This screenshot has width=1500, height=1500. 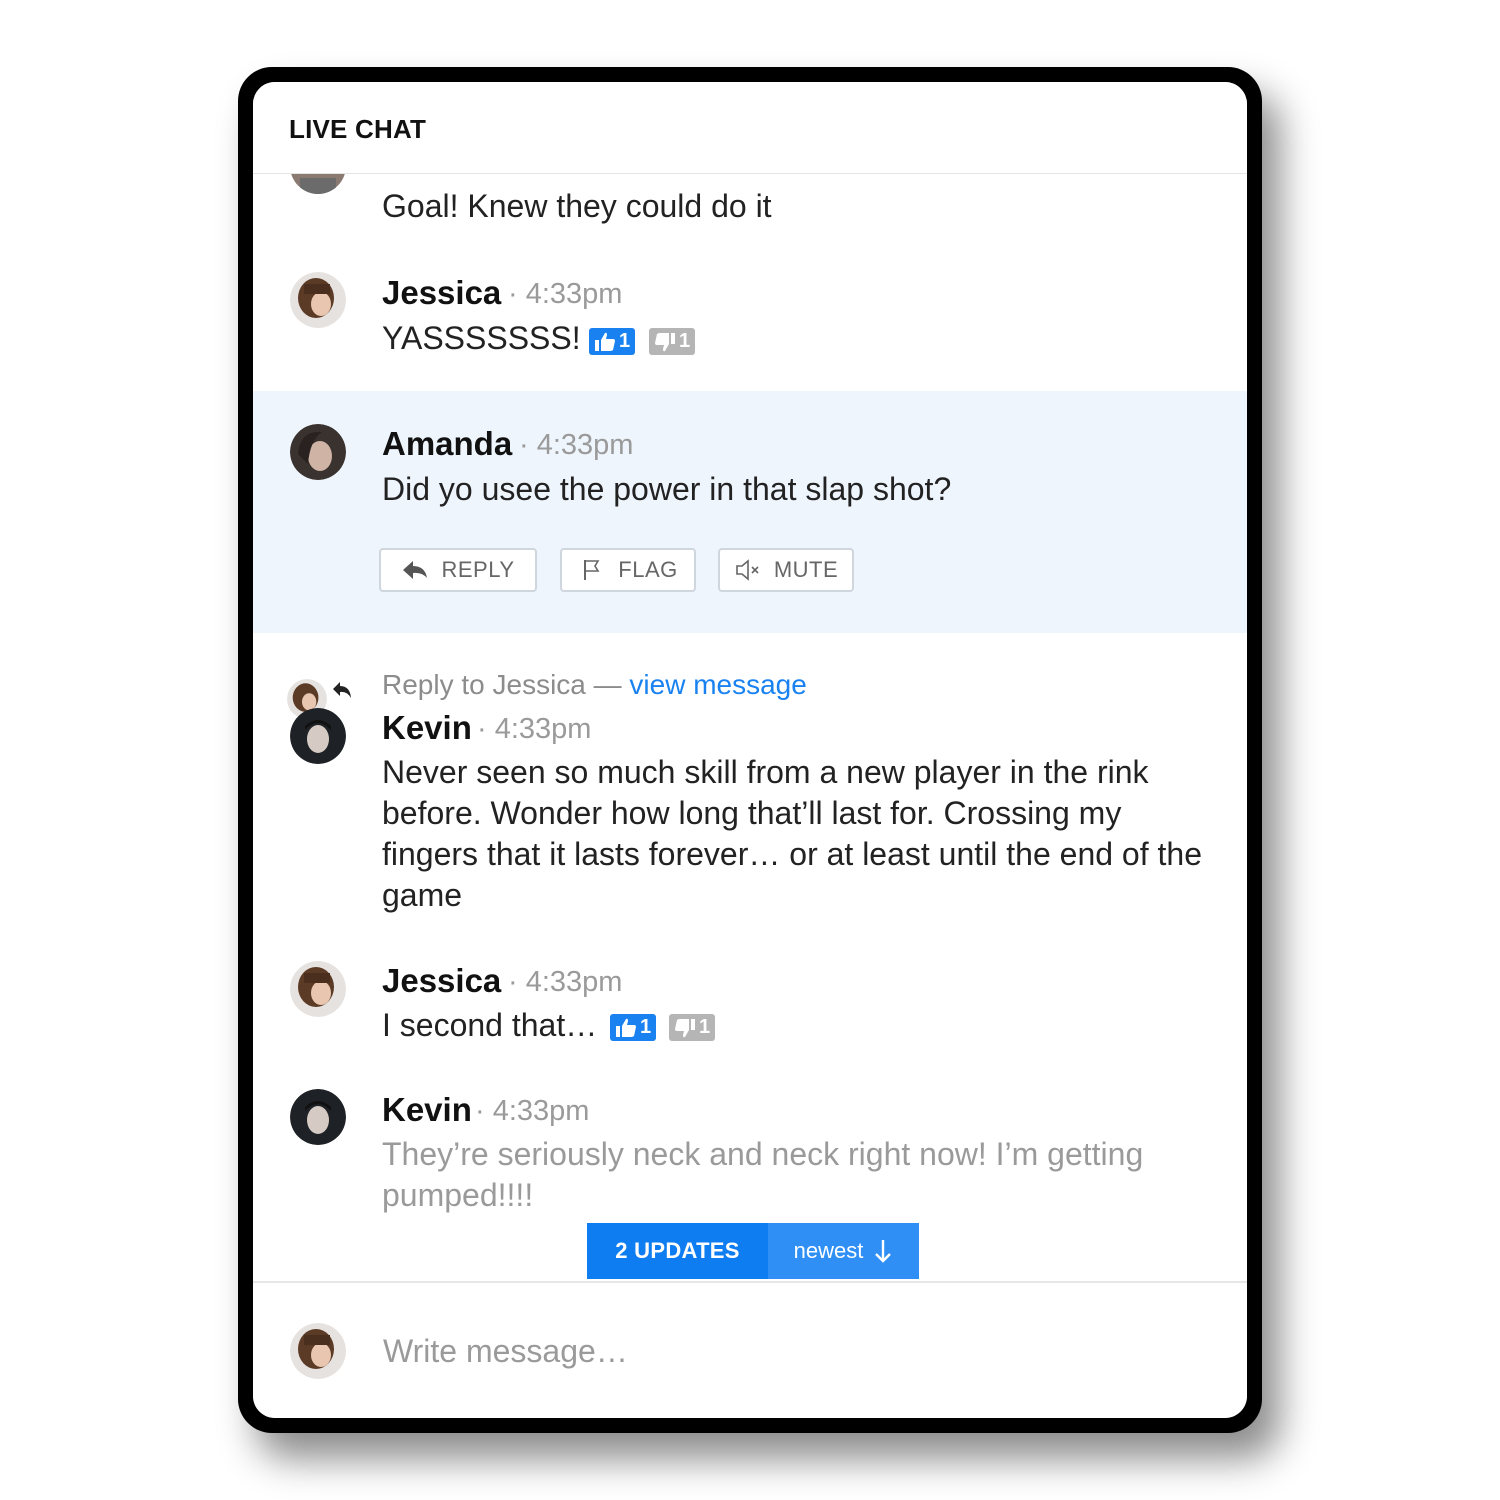 What do you see at coordinates (628, 570) in the screenshot?
I see `flag-button: FLAG` at bounding box center [628, 570].